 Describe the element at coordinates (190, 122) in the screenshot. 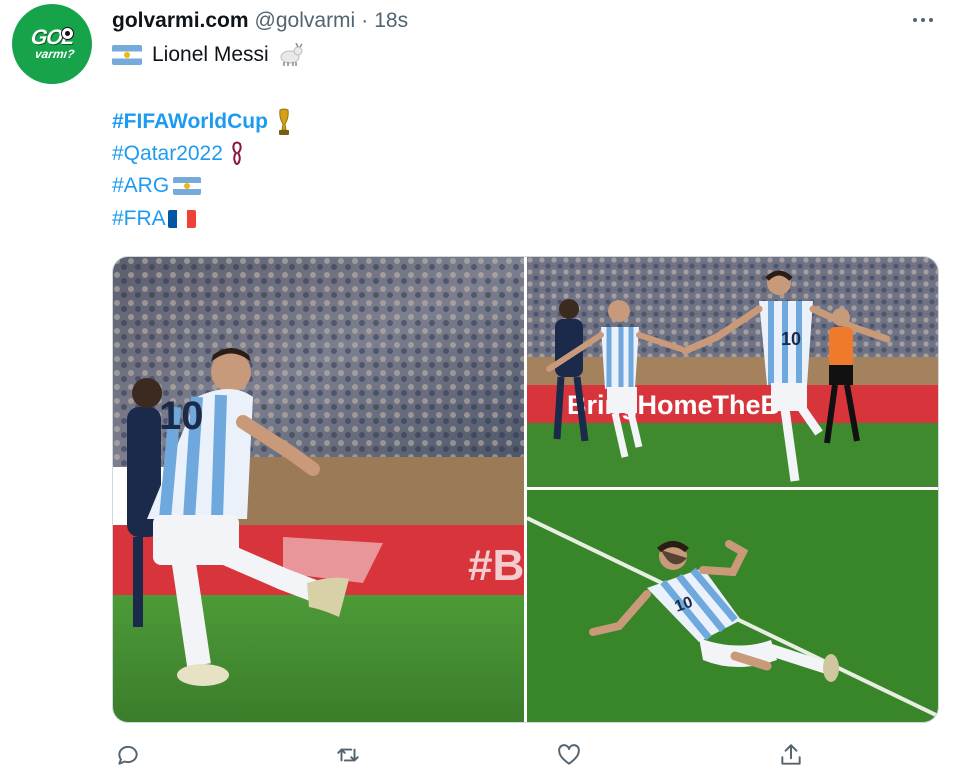

I see `hashtag-link: #FIFAWorldCup` at that location.